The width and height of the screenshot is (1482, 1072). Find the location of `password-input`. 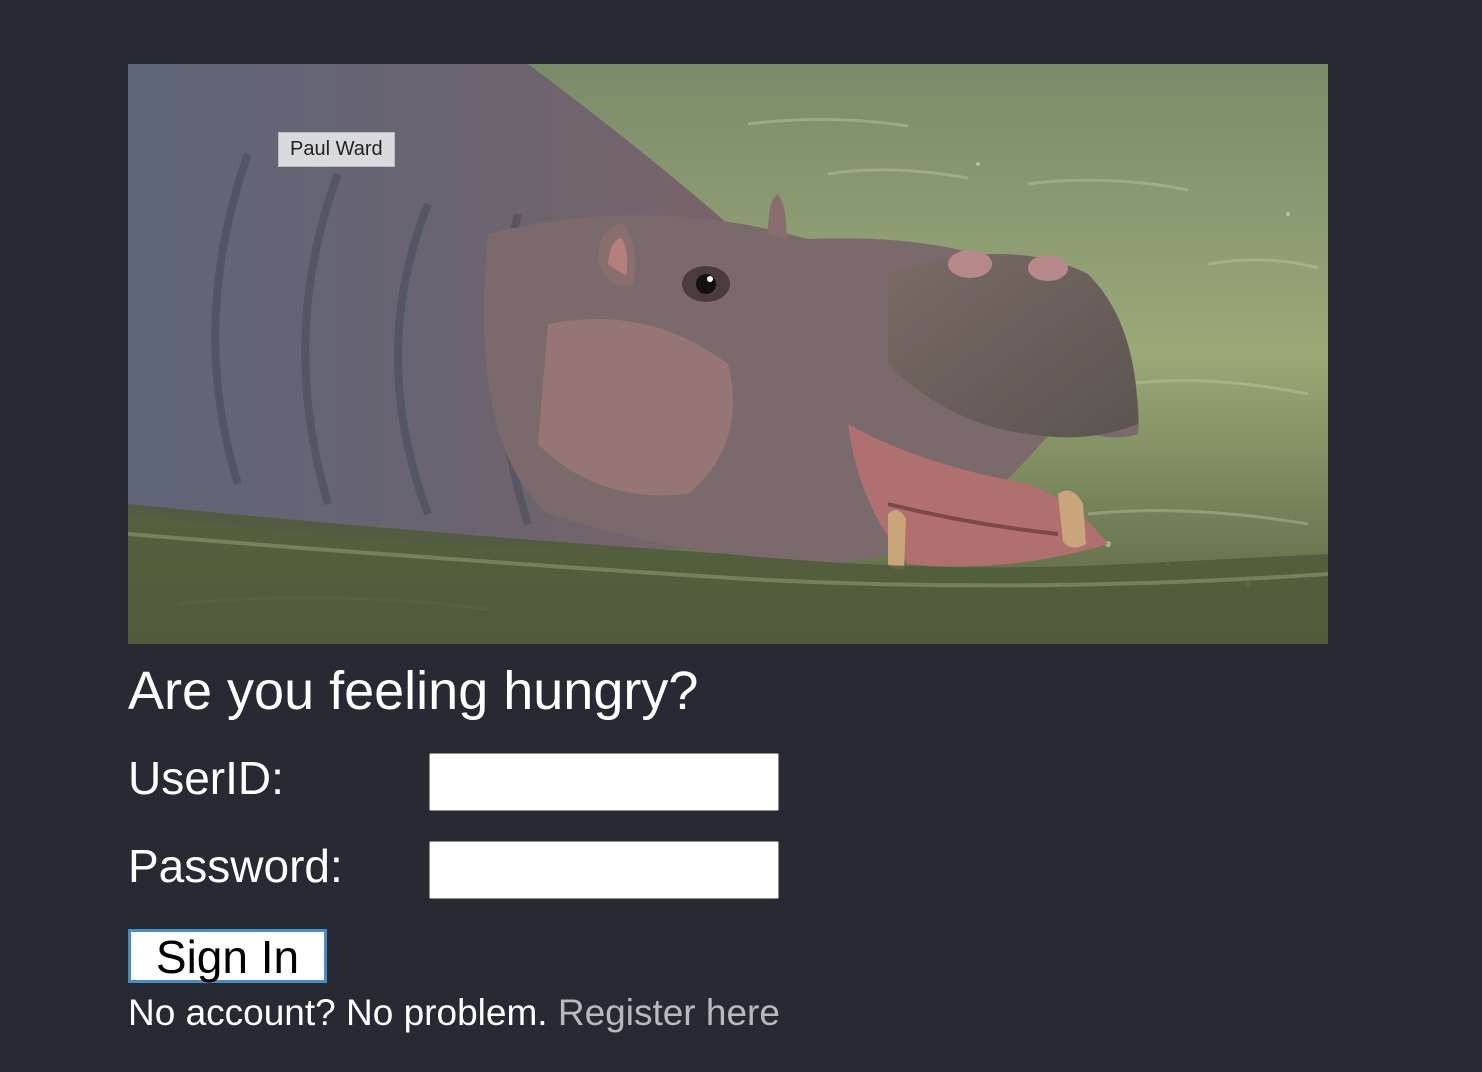

password-input is located at coordinates (604, 870).